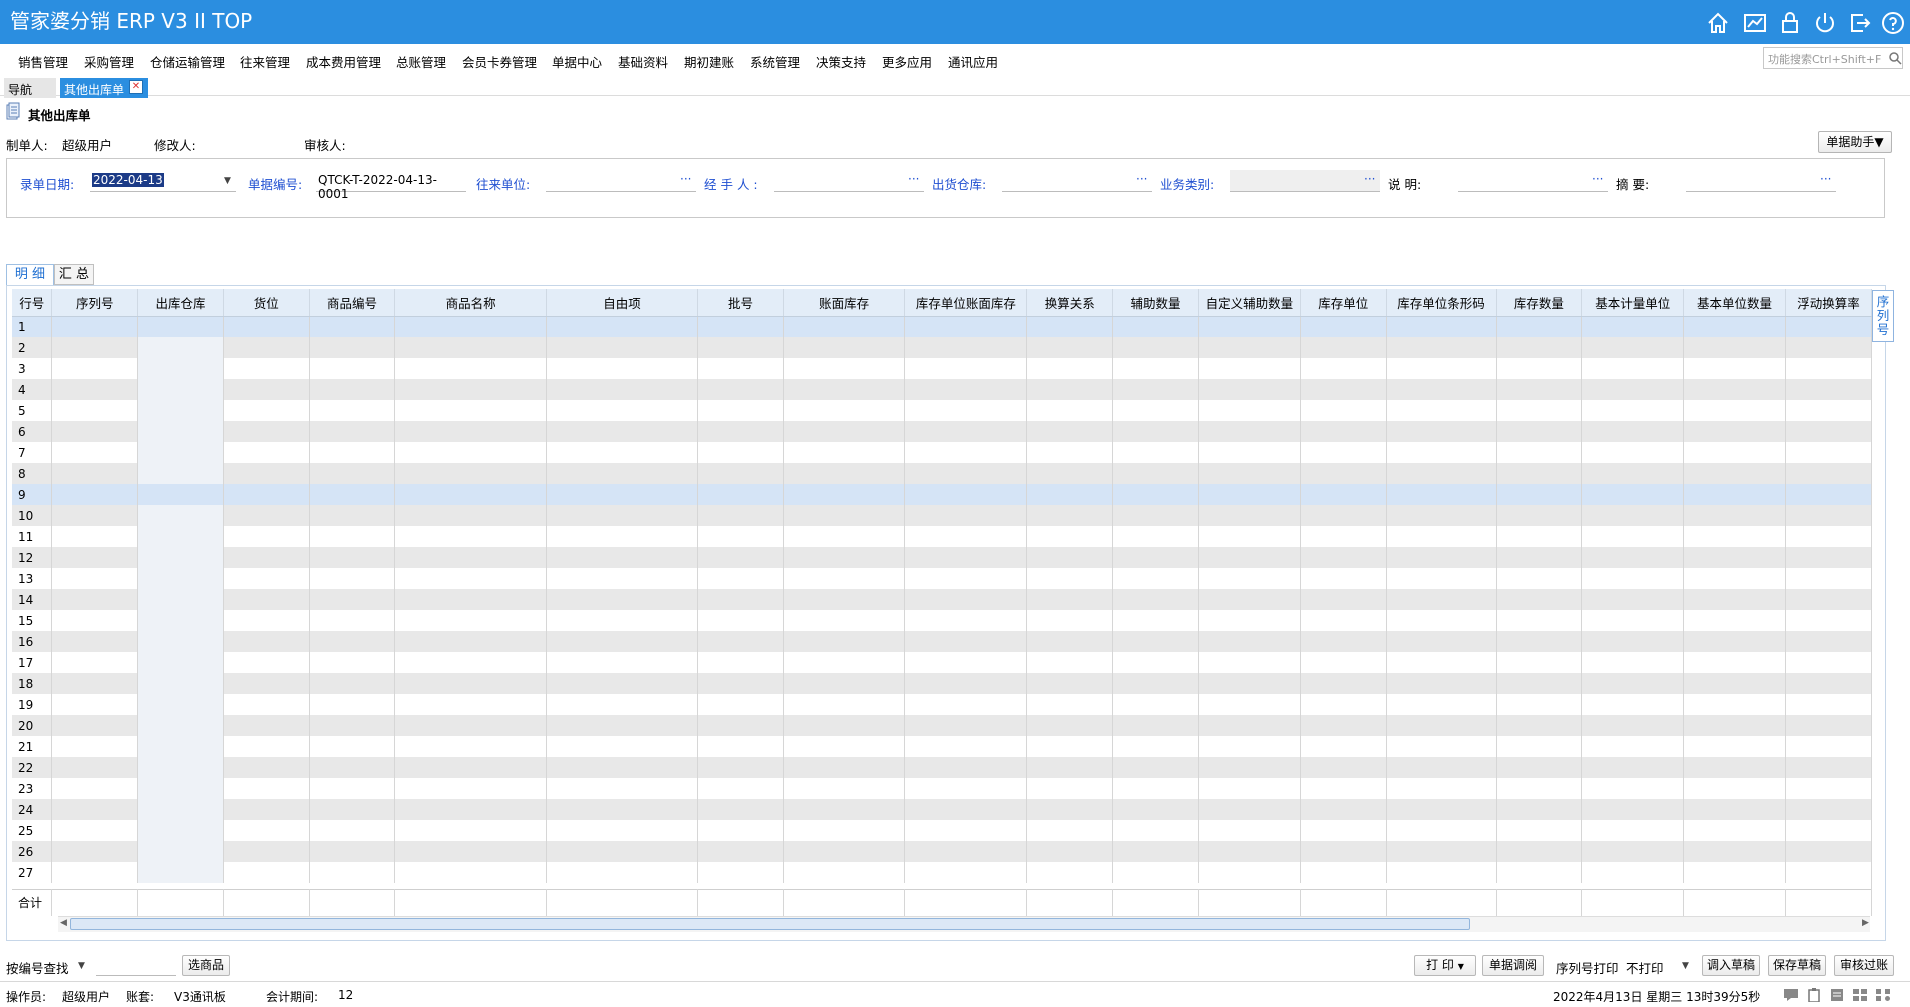 The height and width of the screenshot is (1007, 1910). I want to click on column-header: 基本计量单位, so click(1633, 303).